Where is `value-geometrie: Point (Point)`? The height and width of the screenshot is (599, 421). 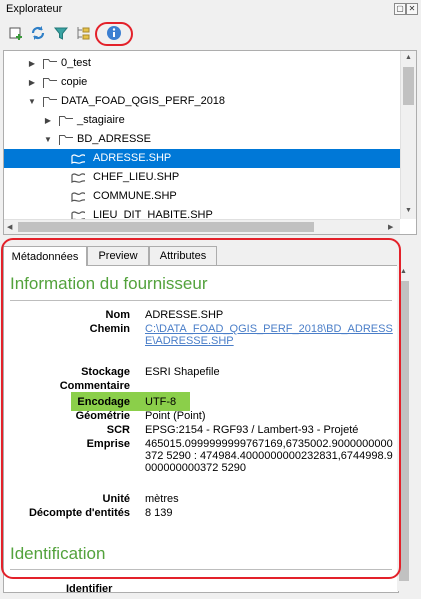
value-geometrie: Point (Point) is located at coordinates (175, 416).